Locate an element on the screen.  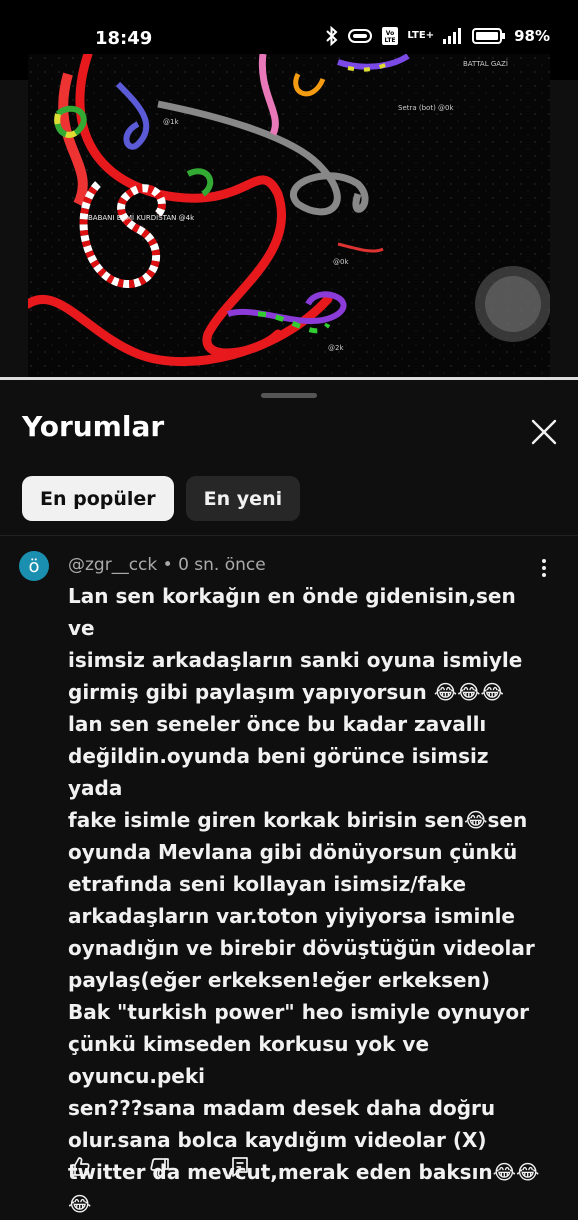
status-icons: Vo LTE LTE+ 98% is located at coordinates (437, 36).